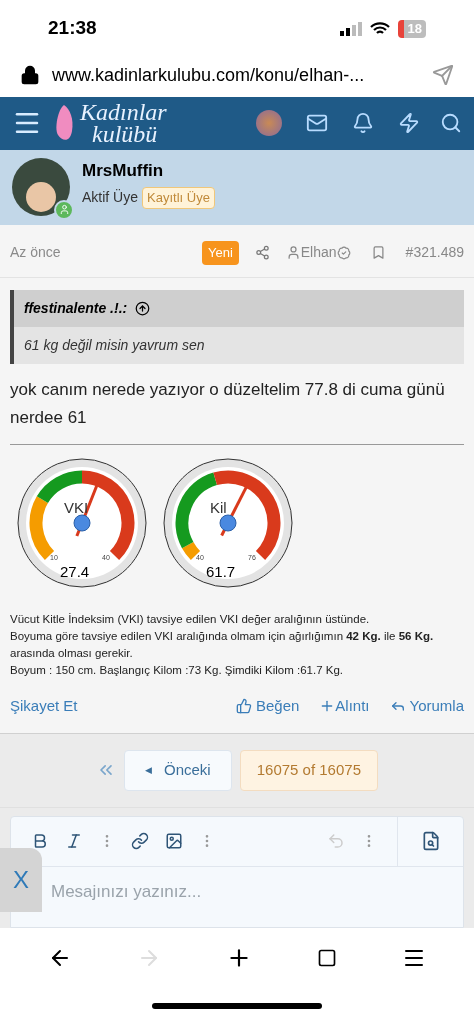 This screenshot has height=1024, width=474. Describe the element at coordinates (76, 507) in the screenshot. I see `gauge-label: VKI` at that location.